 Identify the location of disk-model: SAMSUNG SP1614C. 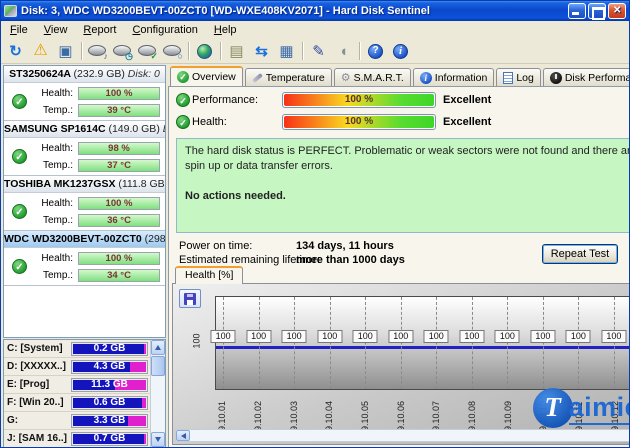
(56, 129).